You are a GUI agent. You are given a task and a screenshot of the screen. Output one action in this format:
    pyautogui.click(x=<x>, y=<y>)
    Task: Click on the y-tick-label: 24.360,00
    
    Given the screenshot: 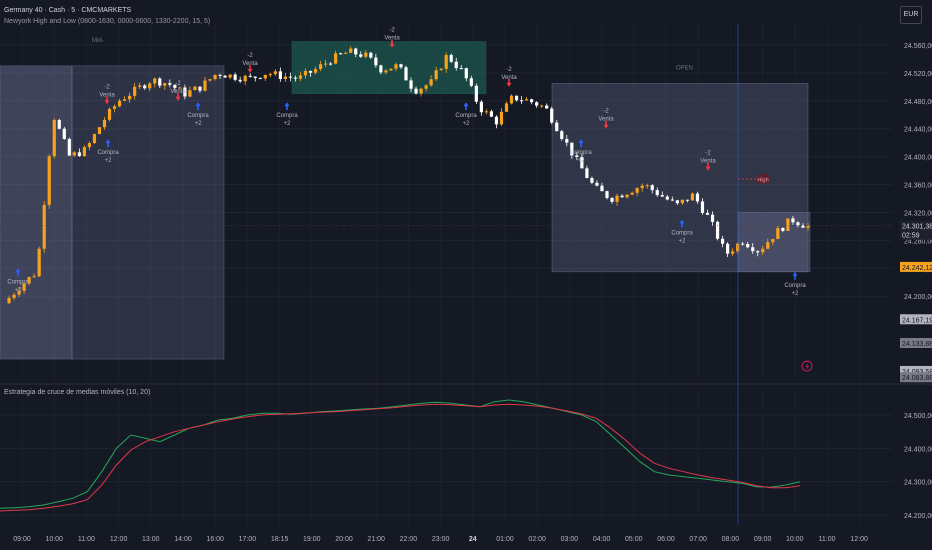 What is the action you would take?
    pyautogui.click(x=918, y=186)
    